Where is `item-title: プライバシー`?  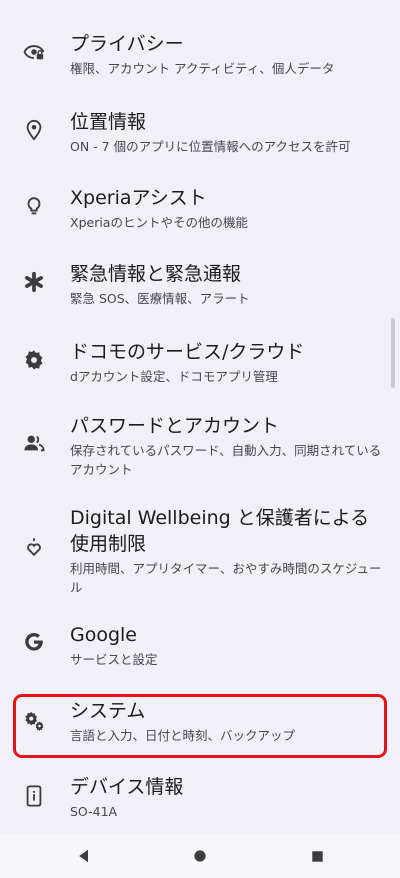 item-title: プライバシー is located at coordinates (127, 44).